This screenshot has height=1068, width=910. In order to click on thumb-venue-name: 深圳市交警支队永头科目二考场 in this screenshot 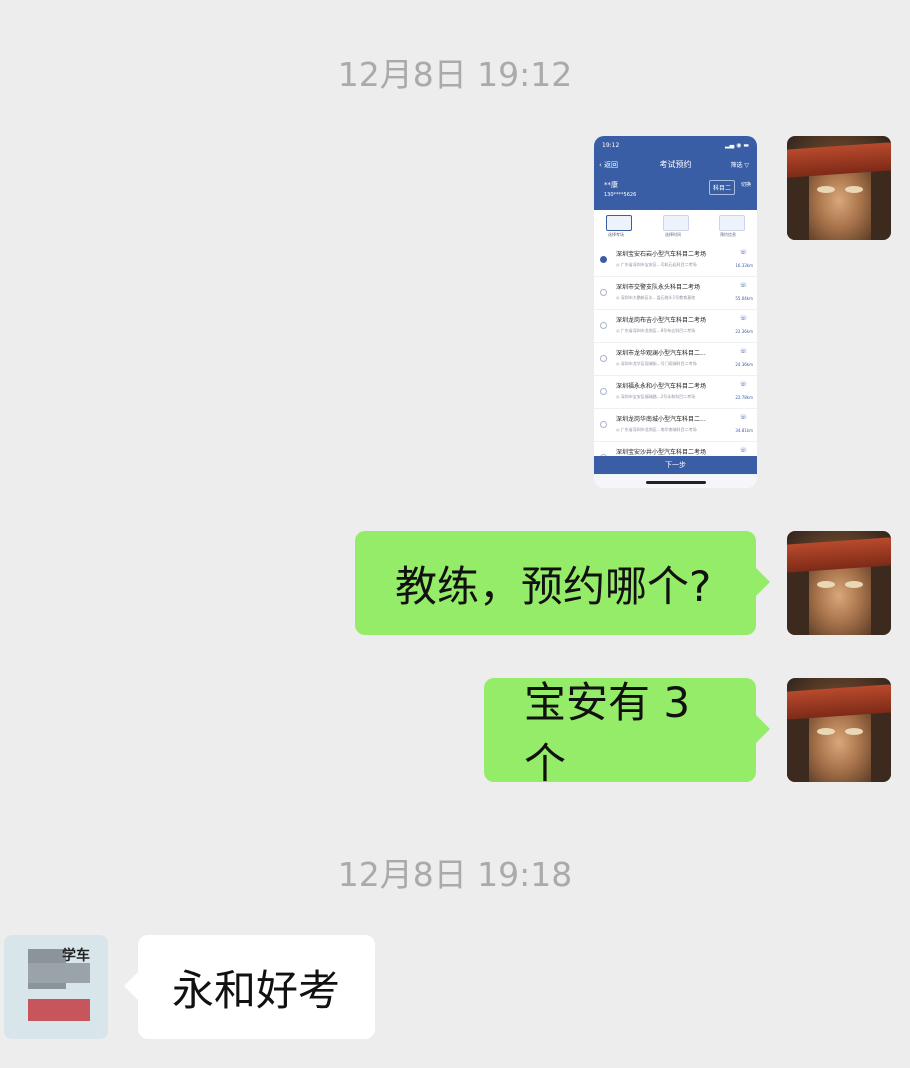, I will do `click(658, 287)`.